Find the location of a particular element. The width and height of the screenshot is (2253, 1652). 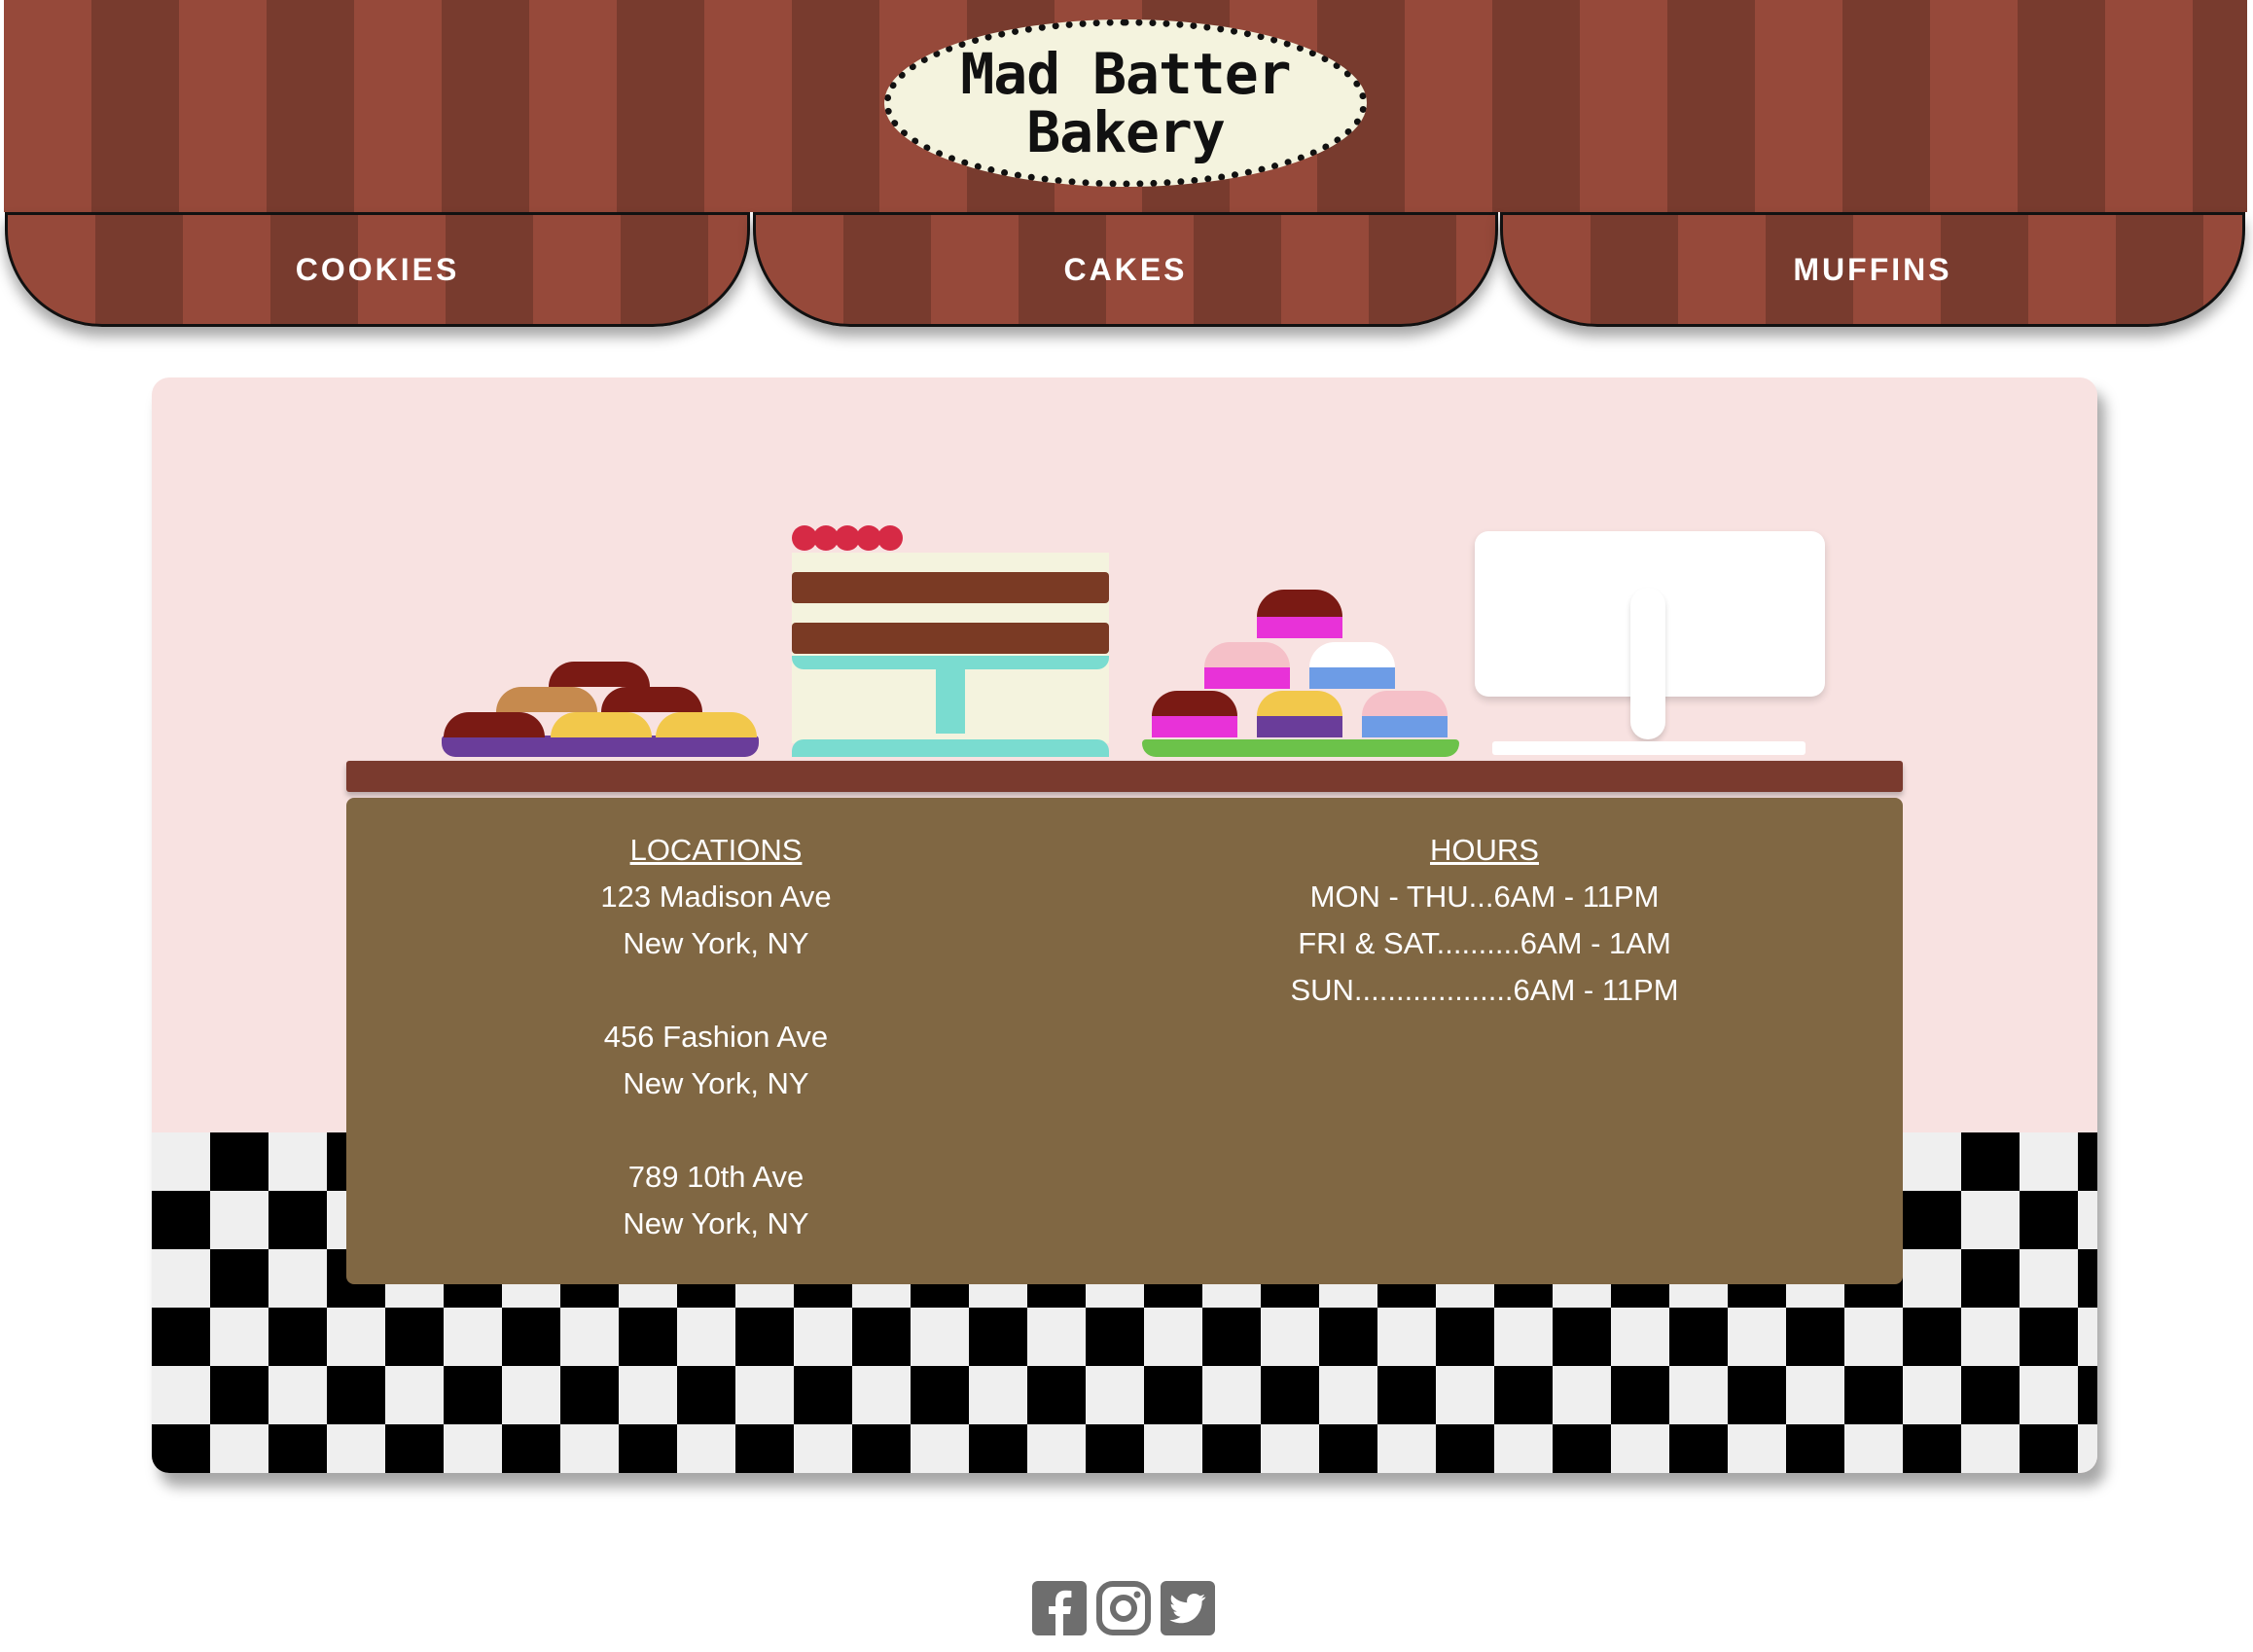

address-street: 456 Fashion Ave is located at coordinates (716, 1037).